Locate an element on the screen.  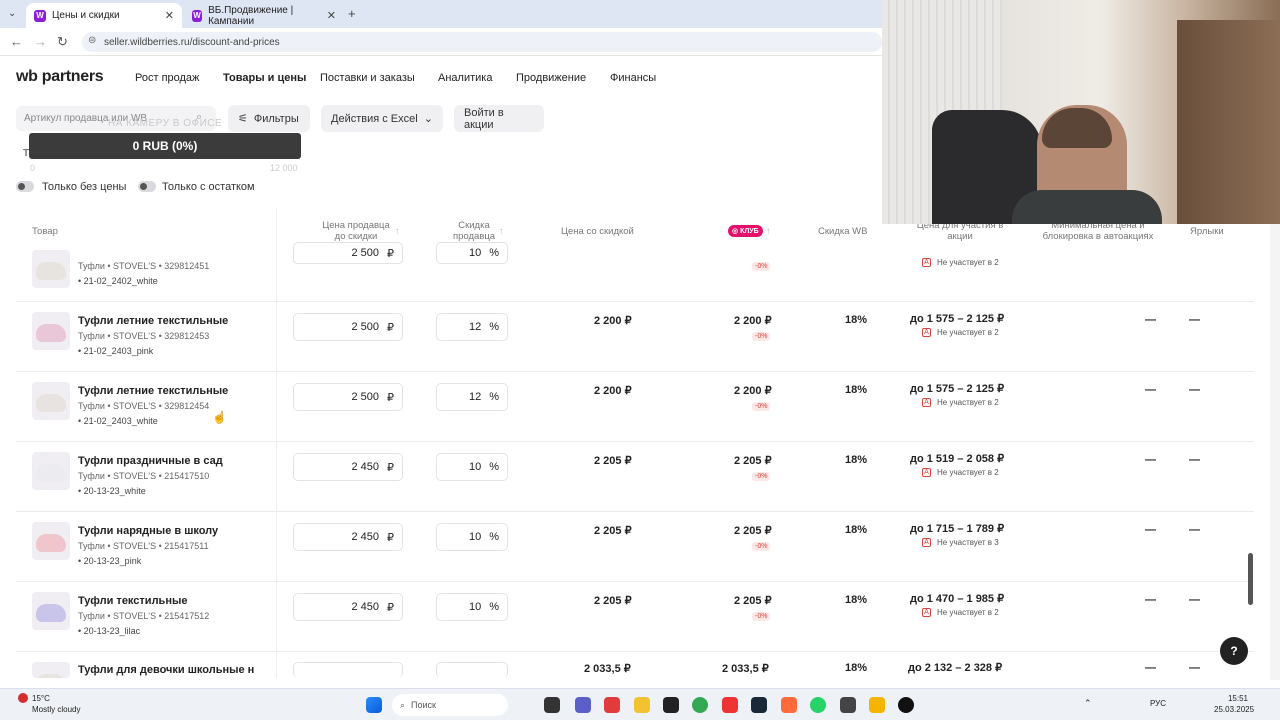
product-name: Туфли нарядные в школу is located at coordinates (148, 531).